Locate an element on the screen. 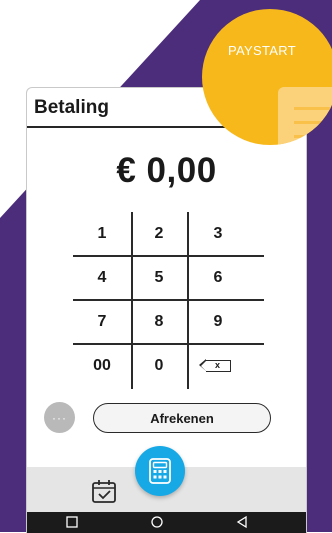  key-8: 8 is located at coordinates (159, 321).